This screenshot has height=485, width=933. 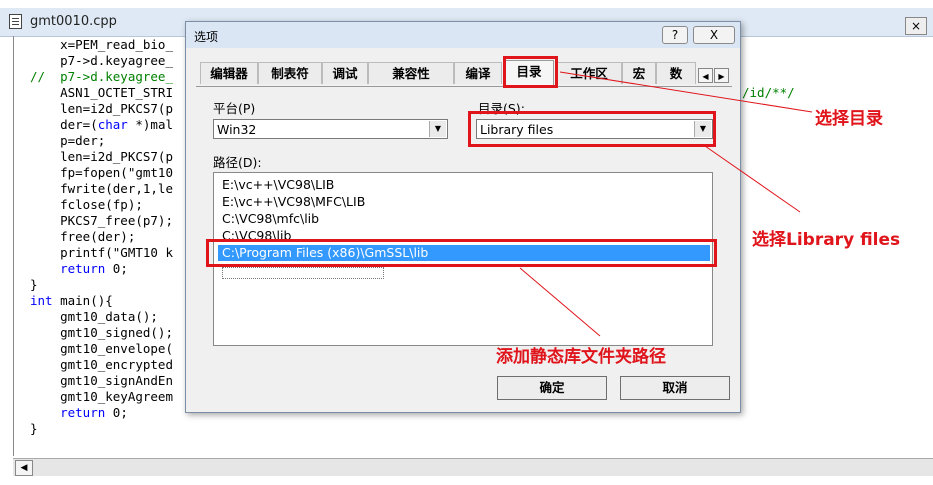 What do you see at coordinates (290, 73) in the screenshot?
I see `tab-tabs: 制表符` at bounding box center [290, 73].